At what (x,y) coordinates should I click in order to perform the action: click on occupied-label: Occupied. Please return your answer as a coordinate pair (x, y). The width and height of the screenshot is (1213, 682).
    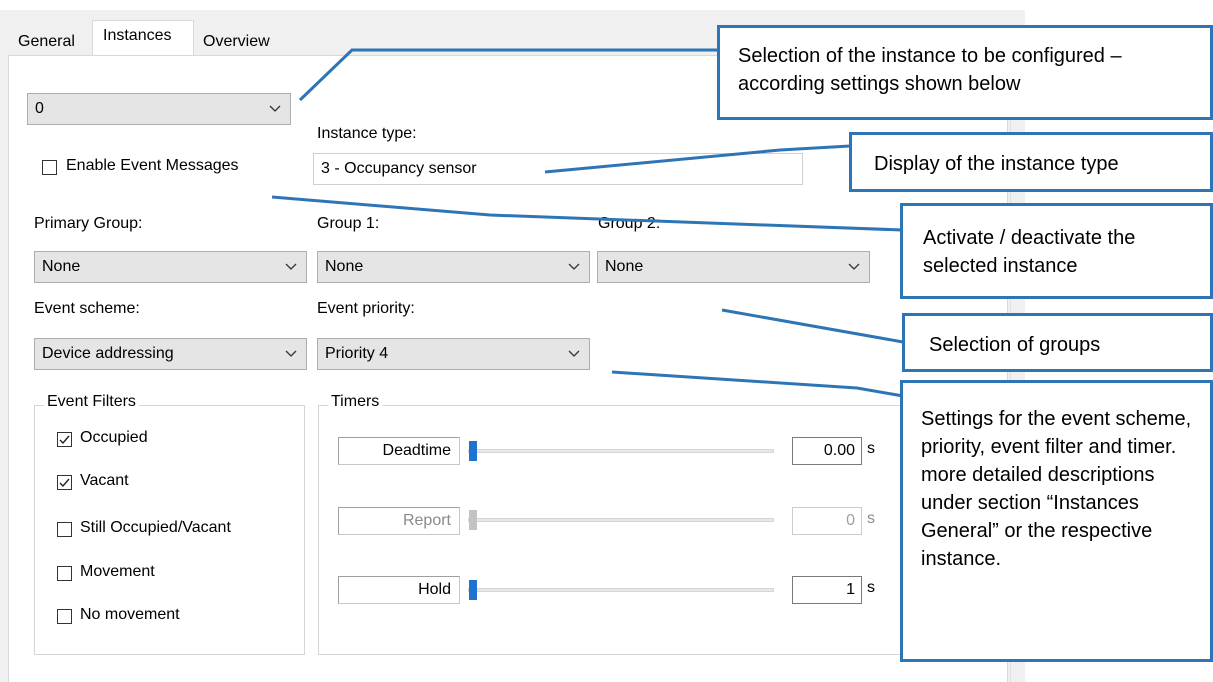
    Looking at the image, I should click on (114, 437).